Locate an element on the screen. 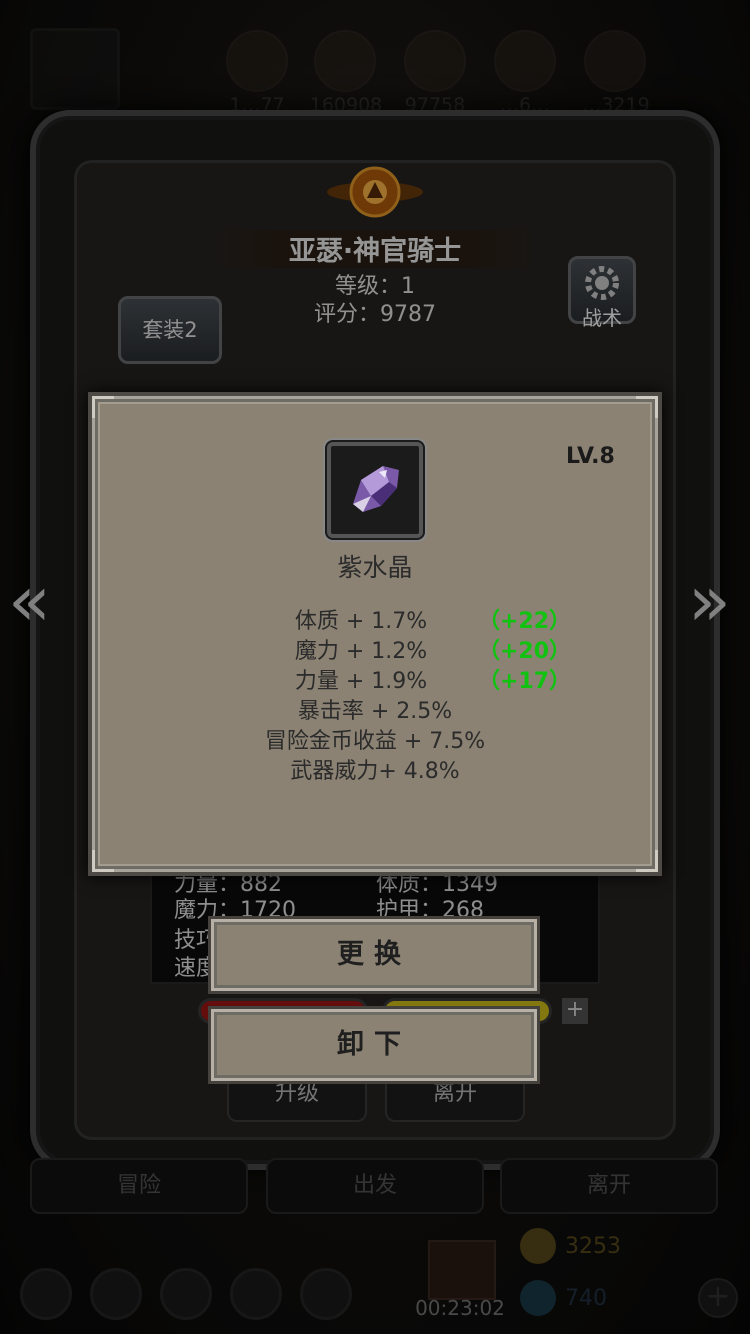 The width and height of the screenshot is (750, 1334). unequip-button: 卸下 is located at coordinates (374, 1045).